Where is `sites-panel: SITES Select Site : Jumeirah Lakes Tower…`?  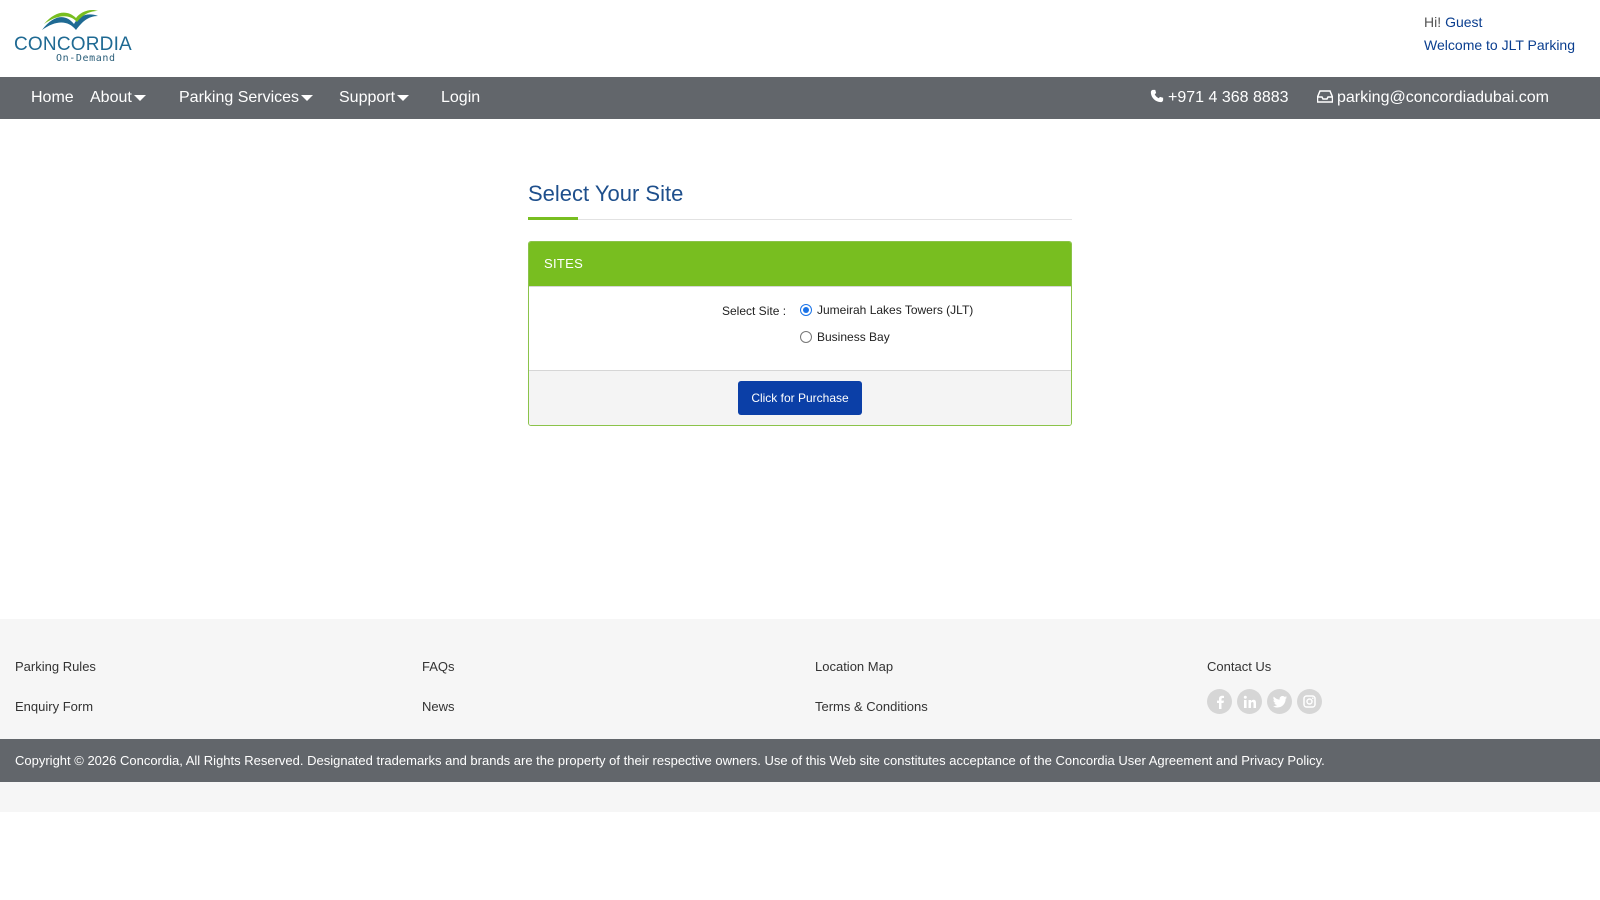
sites-panel: SITES Select Site : Jumeirah Lakes Tower… is located at coordinates (800, 333).